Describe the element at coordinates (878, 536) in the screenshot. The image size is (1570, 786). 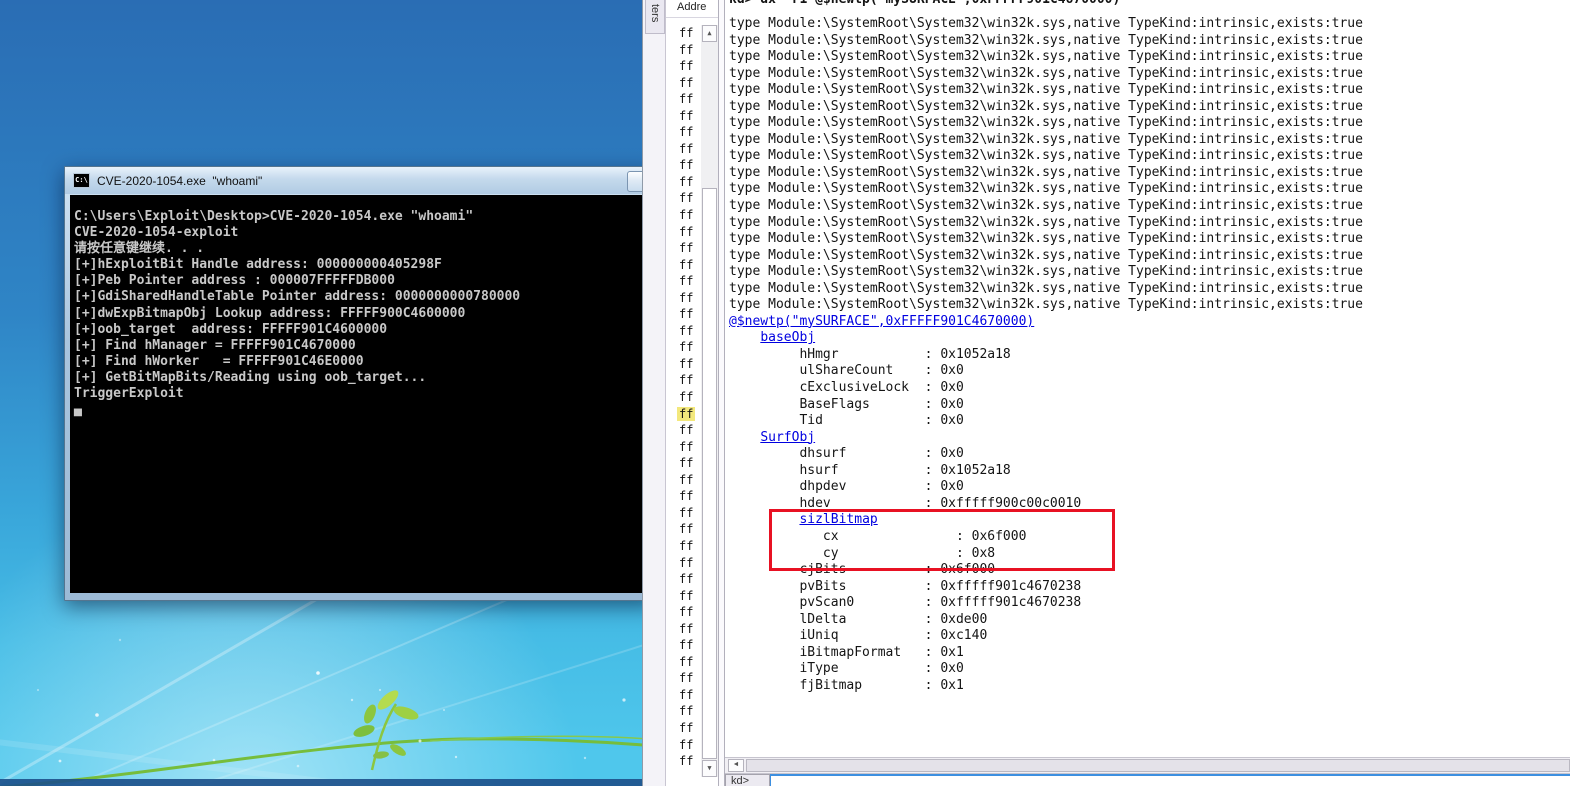
I see `output-line: cx : 0x6f000` at that location.